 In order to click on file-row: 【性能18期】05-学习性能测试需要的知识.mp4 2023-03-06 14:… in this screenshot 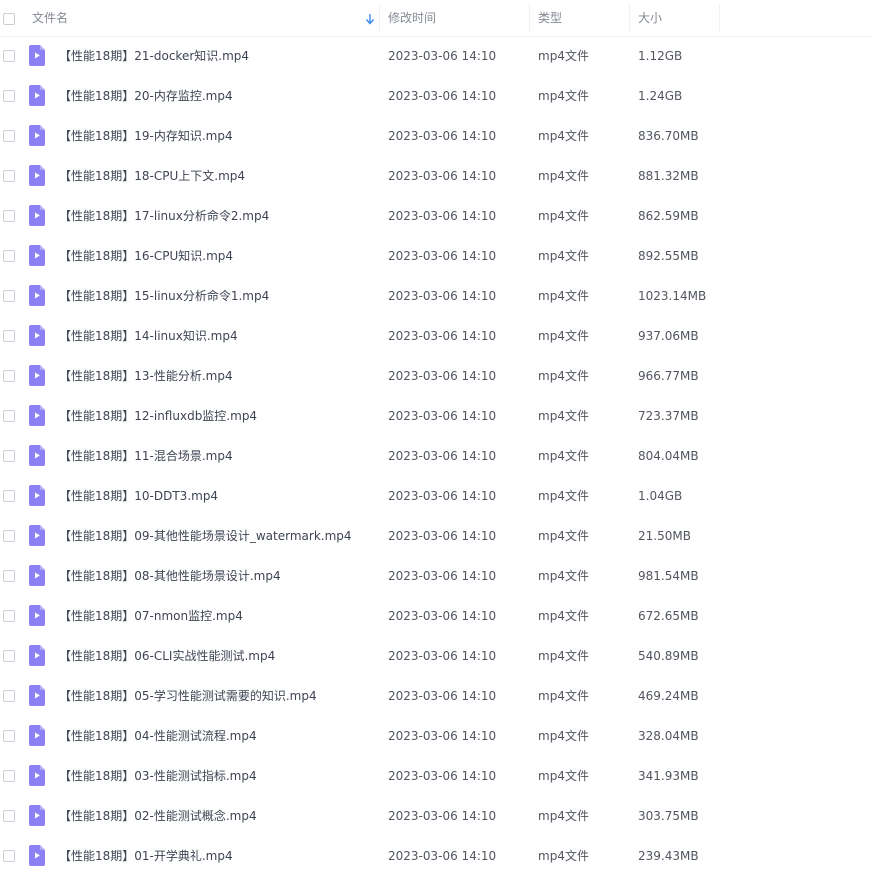, I will do `click(436, 696)`.